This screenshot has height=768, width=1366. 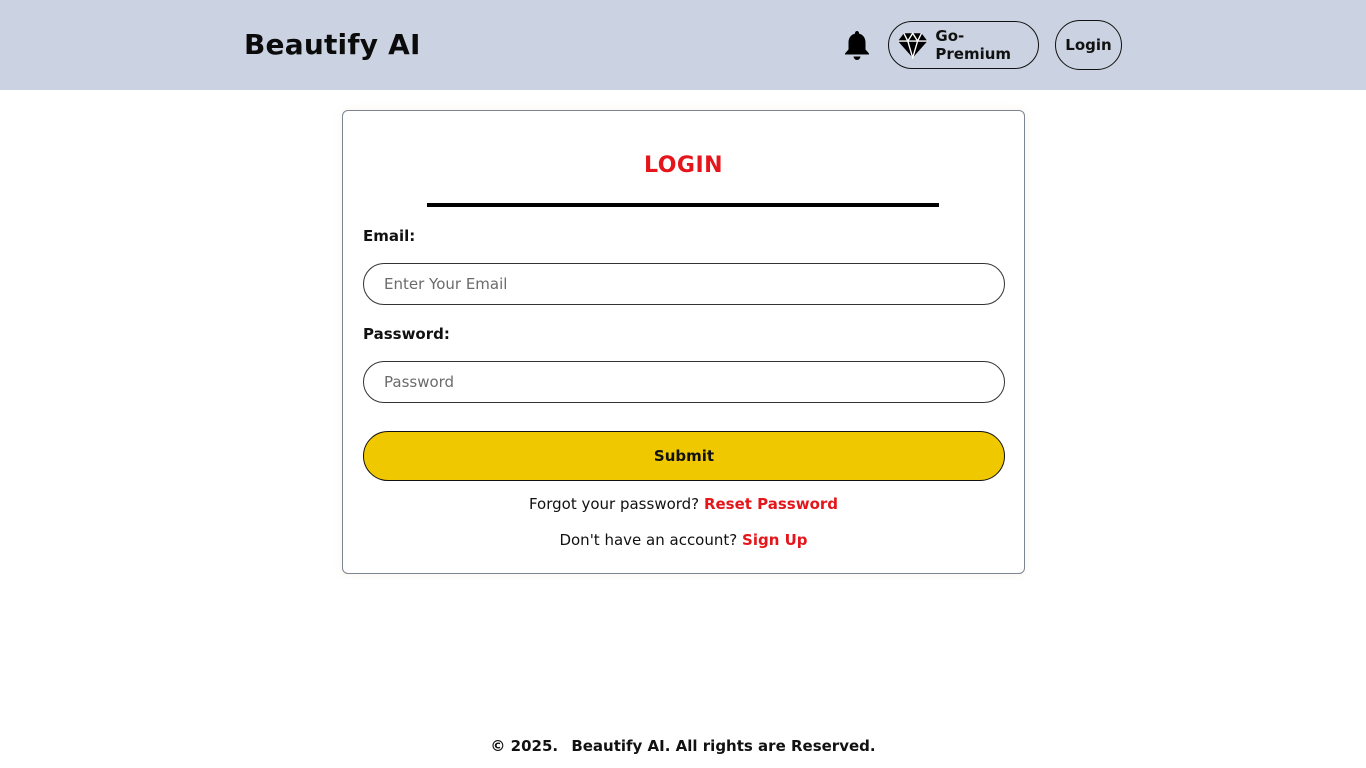 I want to click on copyright-year: © 2025., so click(x=524, y=746).